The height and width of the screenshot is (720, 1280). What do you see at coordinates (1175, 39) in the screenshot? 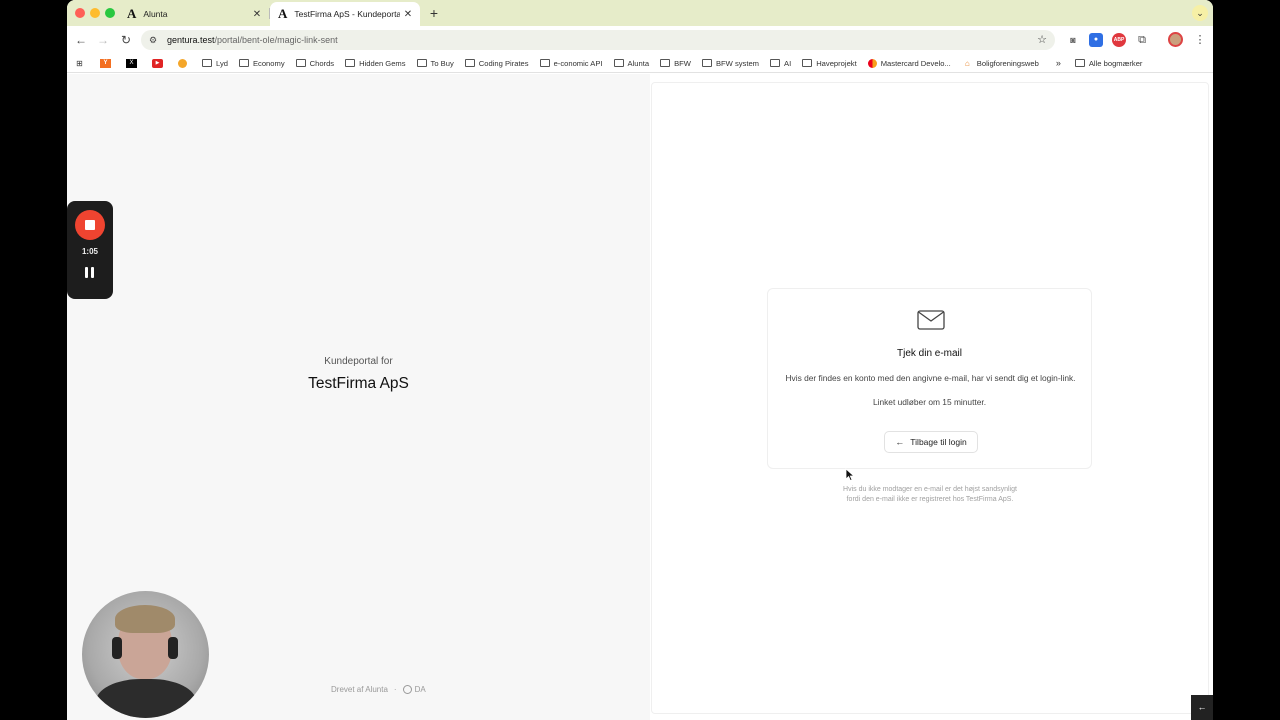
I see `profile-avatar` at bounding box center [1175, 39].